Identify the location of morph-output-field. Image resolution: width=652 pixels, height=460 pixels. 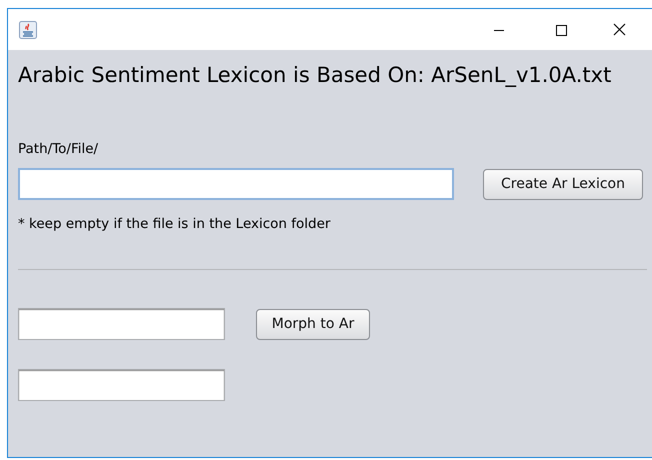
(121, 385).